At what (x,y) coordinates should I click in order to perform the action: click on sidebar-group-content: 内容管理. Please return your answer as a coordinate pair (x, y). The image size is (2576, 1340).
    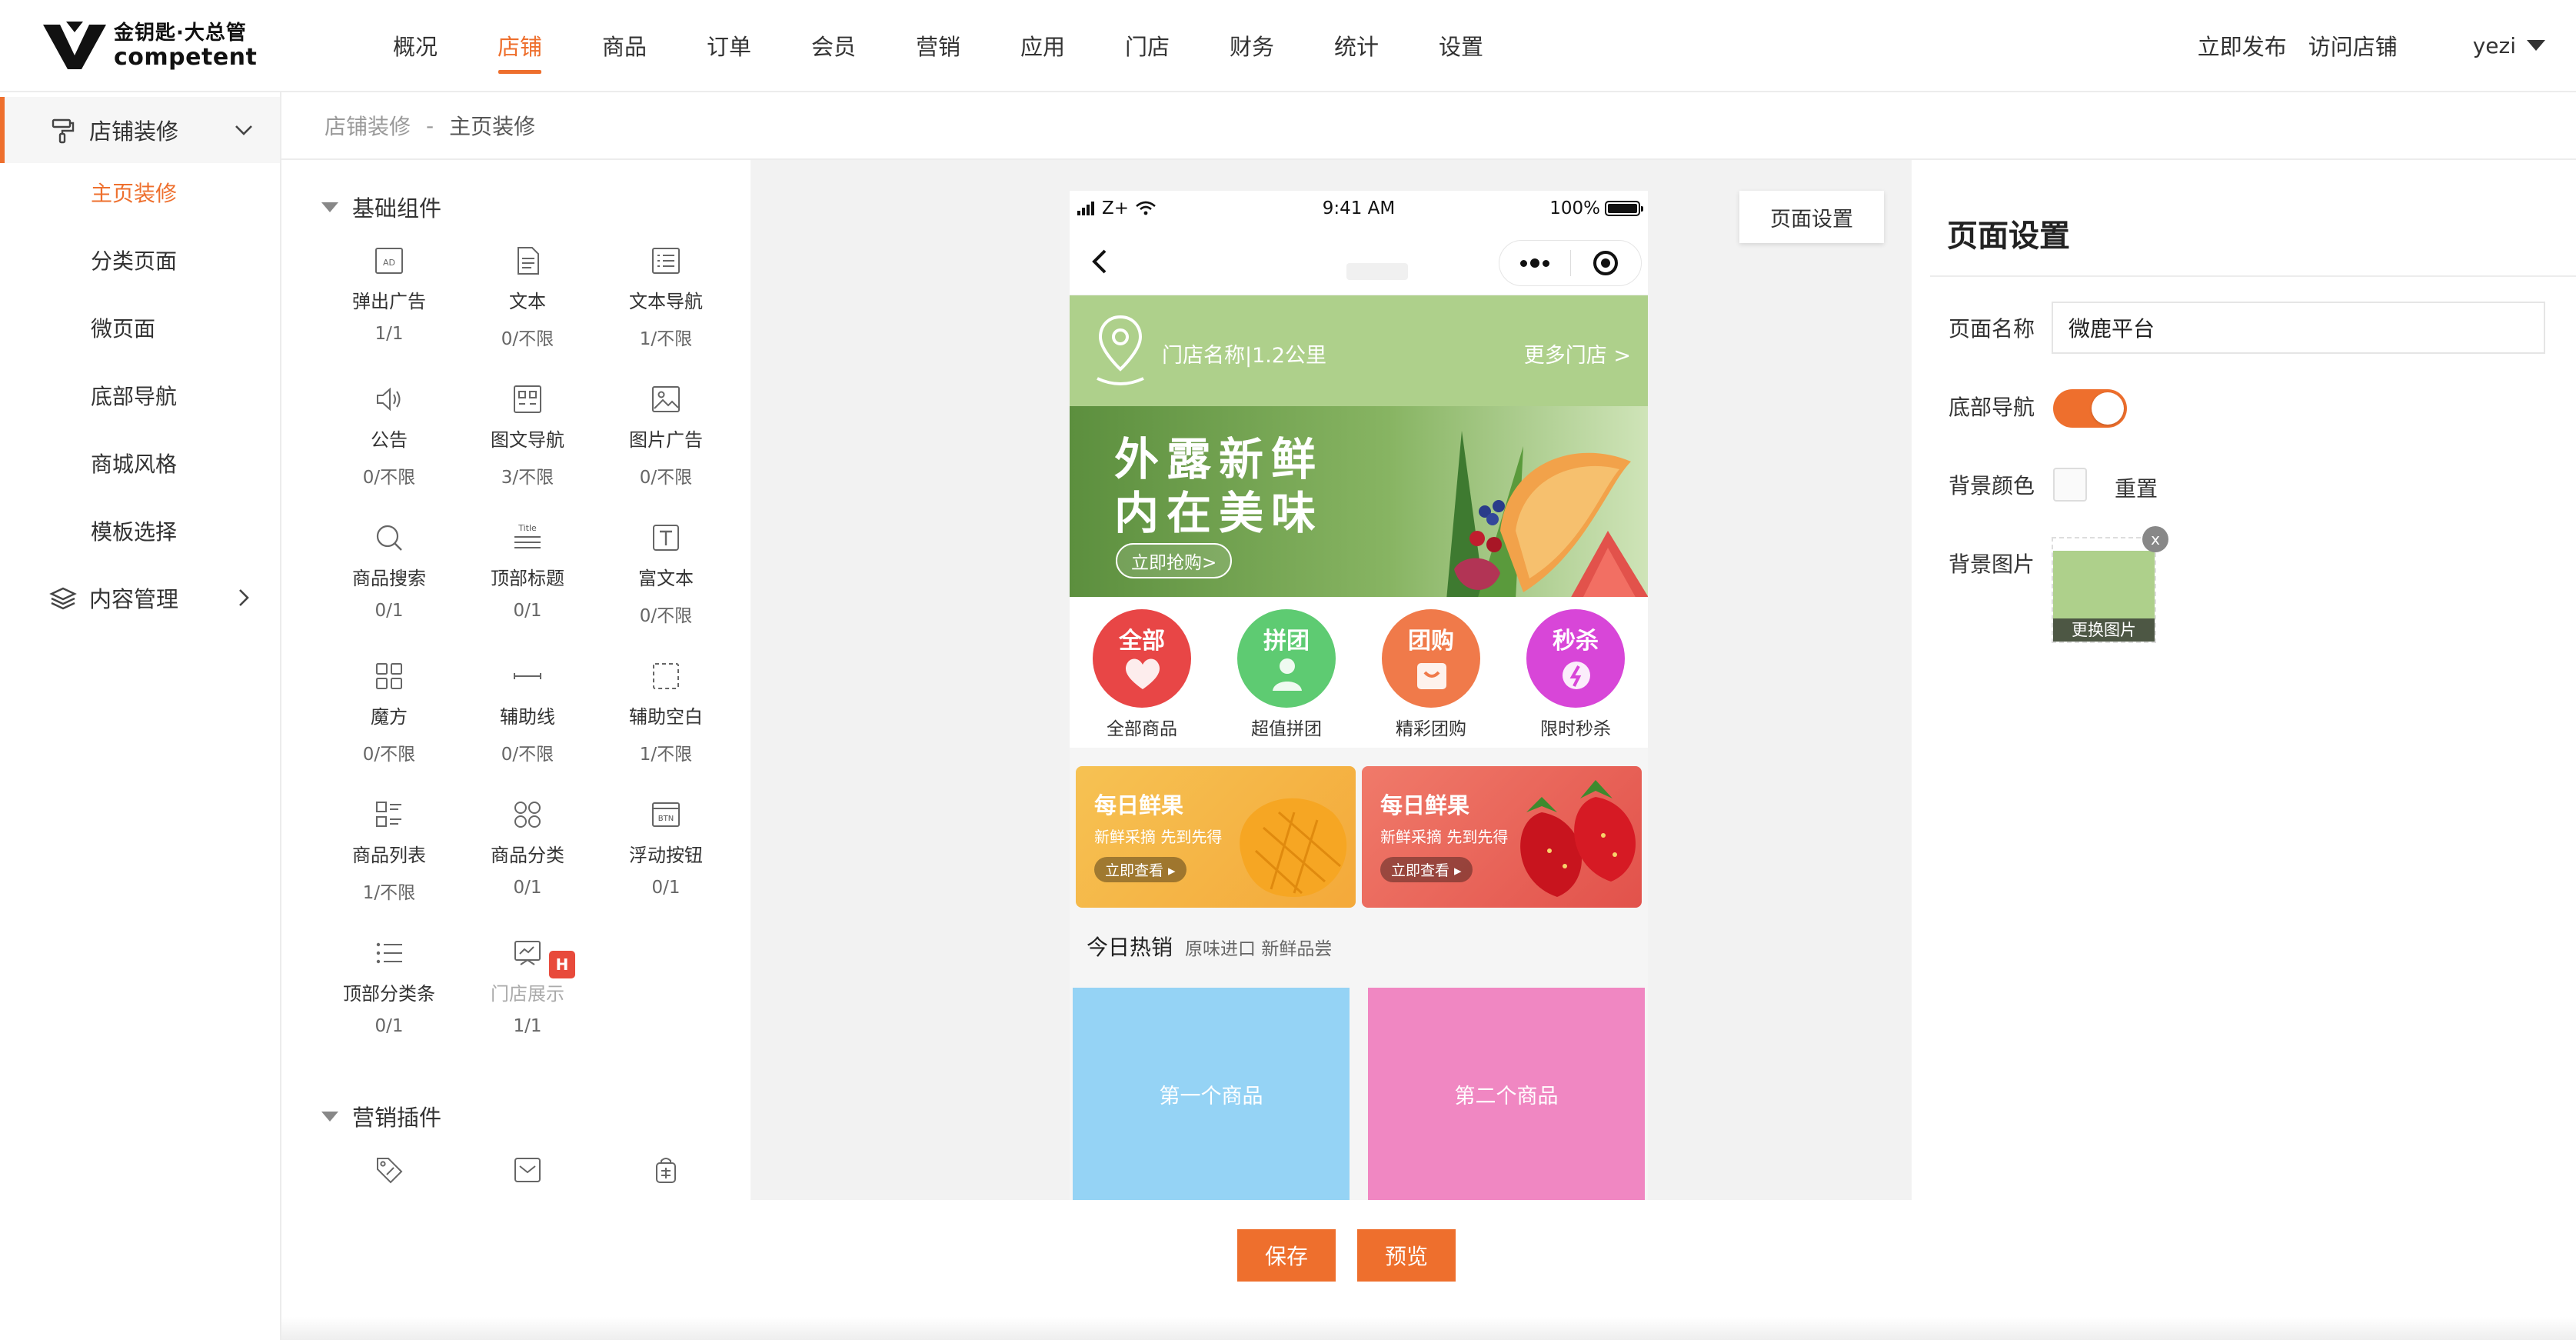
    Looking at the image, I should click on (140, 598).